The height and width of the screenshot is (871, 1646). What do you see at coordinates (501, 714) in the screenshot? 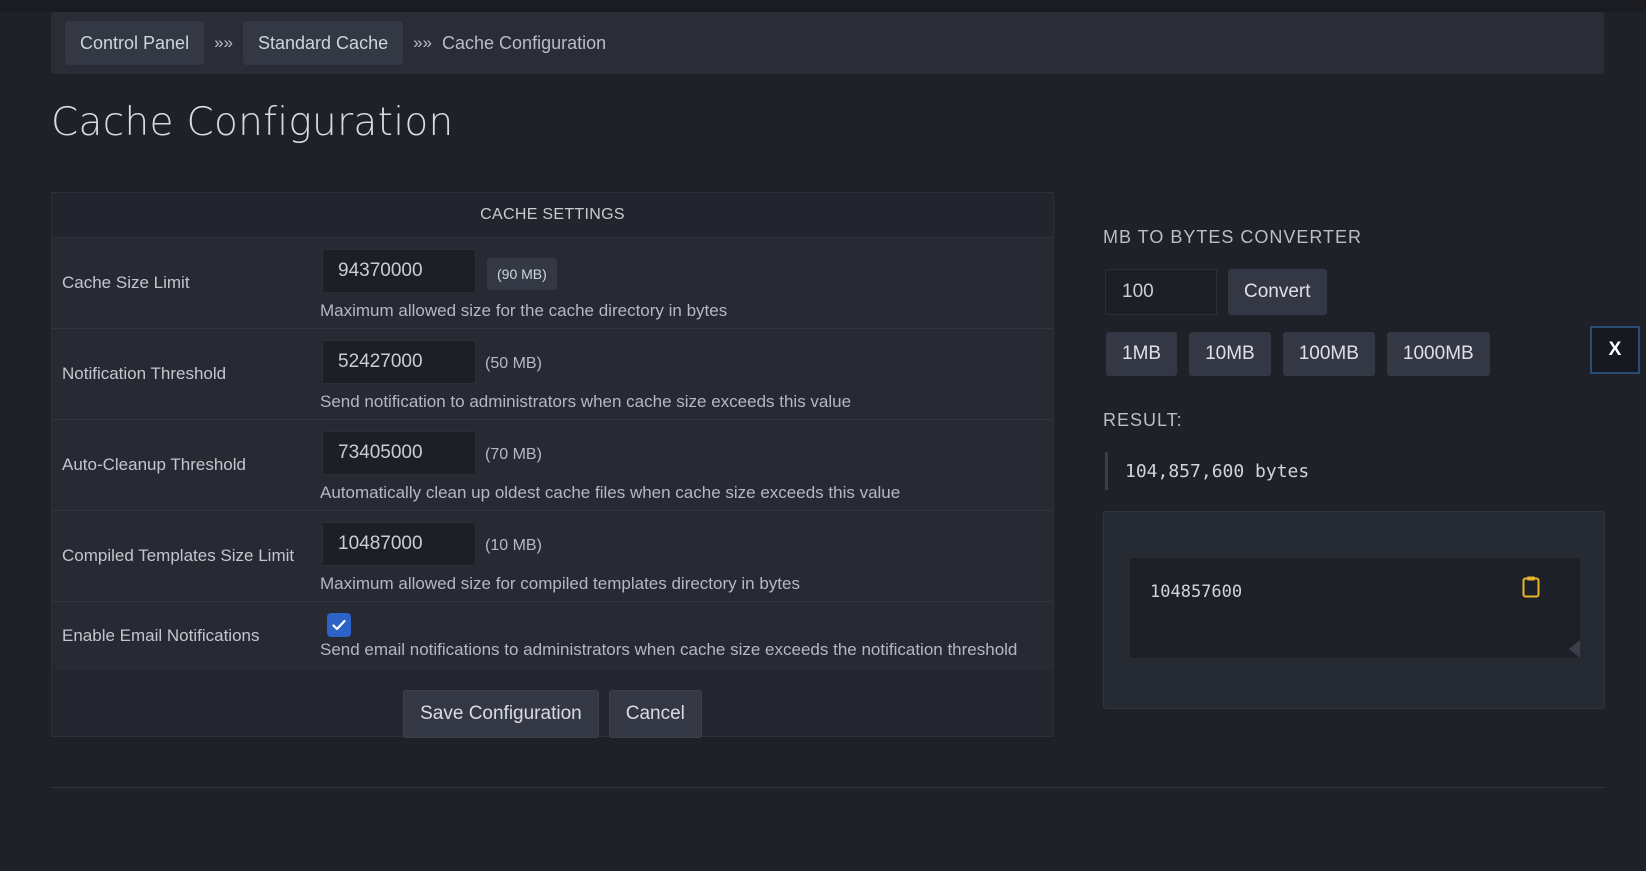
I see `save-configuration-button: Save Configuration` at bounding box center [501, 714].